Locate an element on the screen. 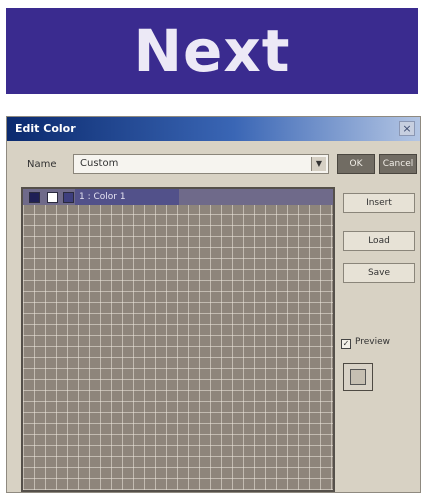 This screenshot has width=427, height=498. swatch-blue is located at coordinates (68, 197).